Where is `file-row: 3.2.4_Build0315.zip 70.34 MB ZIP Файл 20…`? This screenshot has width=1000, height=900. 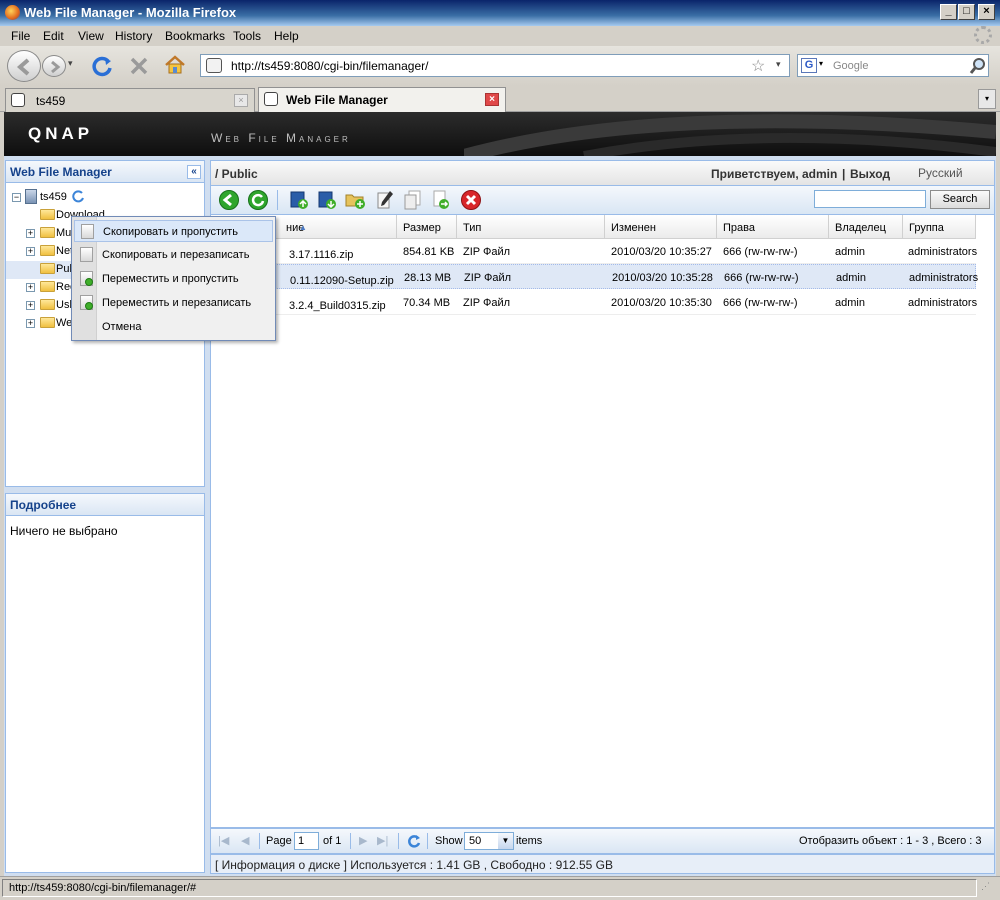 file-row: 3.2.4_Build0315.zip 70.34 MB ZIP Файл 20… is located at coordinates (594, 302).